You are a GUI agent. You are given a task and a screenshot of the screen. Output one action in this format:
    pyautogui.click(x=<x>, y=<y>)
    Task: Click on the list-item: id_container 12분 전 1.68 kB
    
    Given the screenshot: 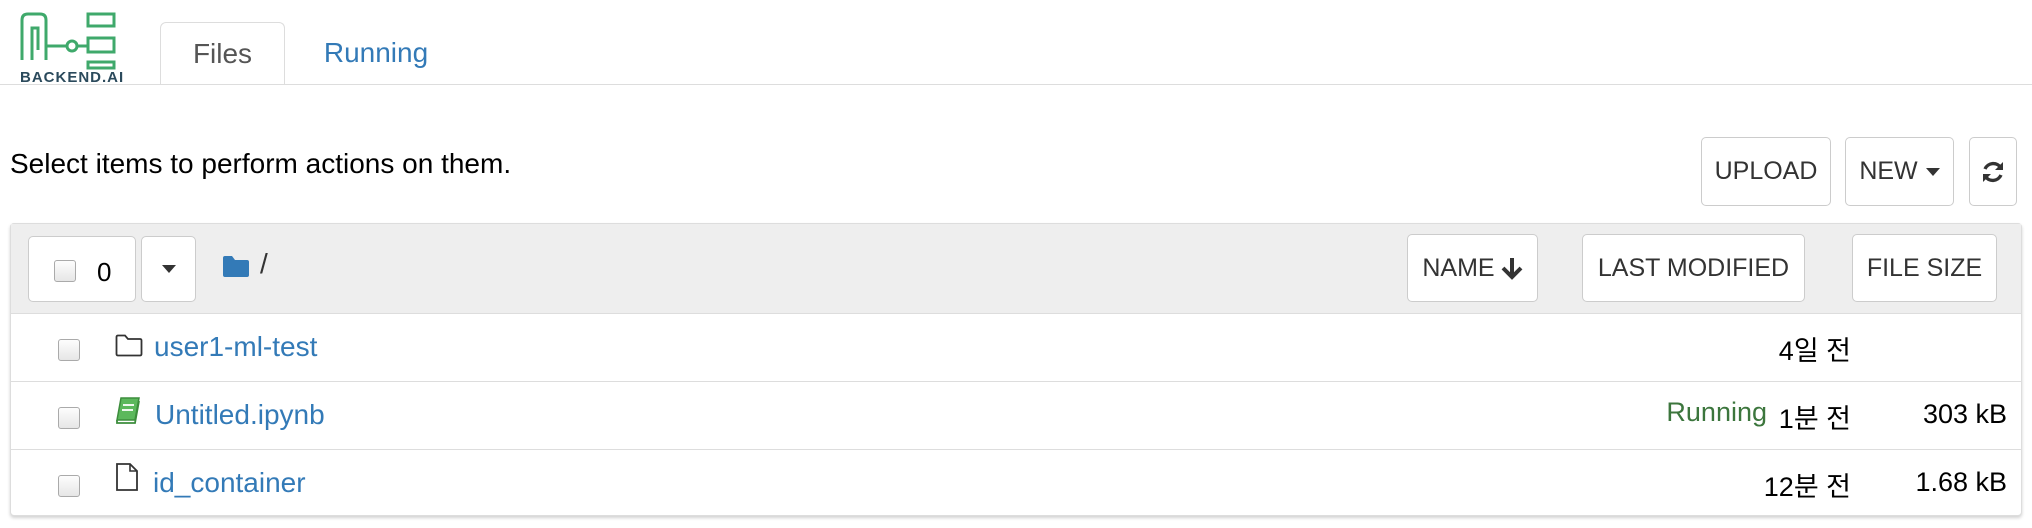 What is the action you would take?
    pyautogui.click(x=1016, y=484)
    